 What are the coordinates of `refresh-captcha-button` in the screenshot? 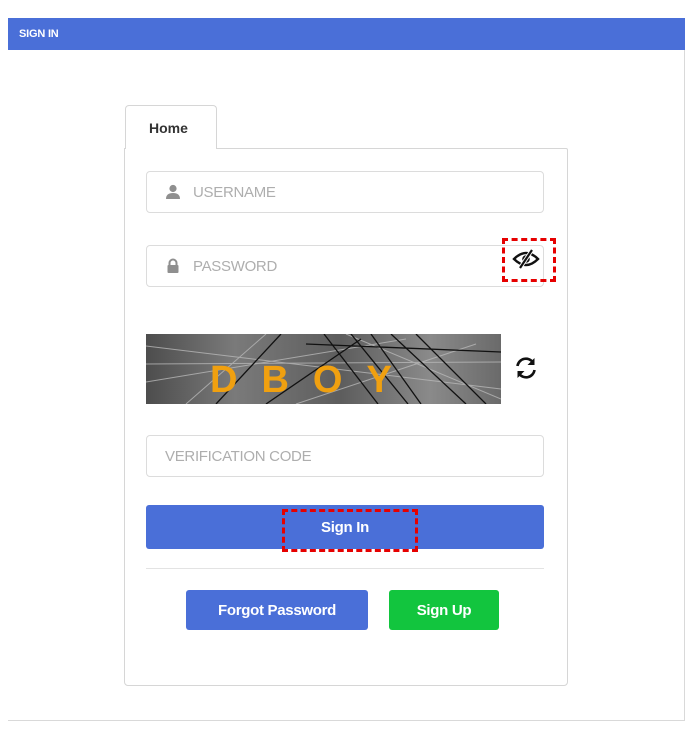 It's located at (526, 370).